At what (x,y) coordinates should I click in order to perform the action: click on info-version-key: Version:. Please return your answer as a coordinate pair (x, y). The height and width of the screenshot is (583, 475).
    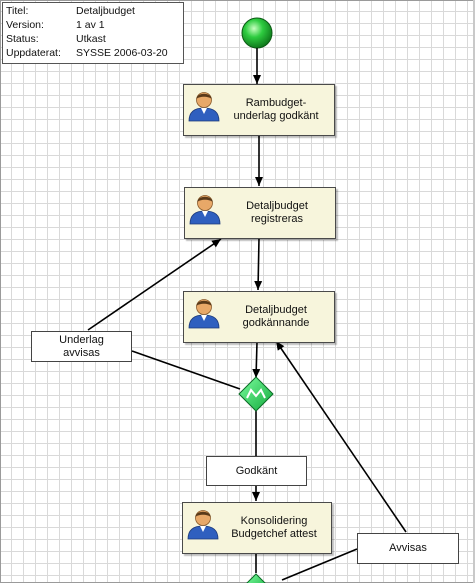
    Looking at the image, I should click on (25, 25).